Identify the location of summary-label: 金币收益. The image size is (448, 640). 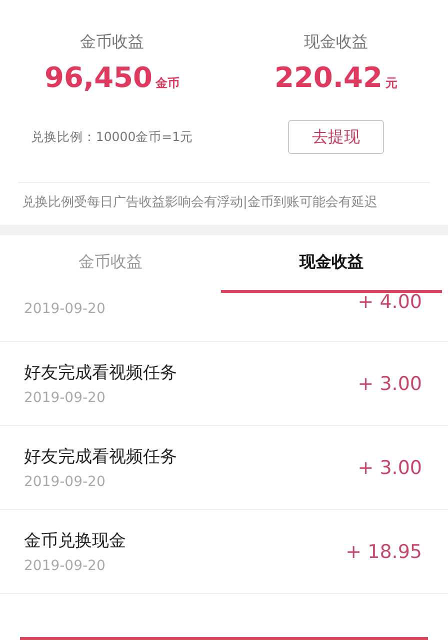
(112, 42).